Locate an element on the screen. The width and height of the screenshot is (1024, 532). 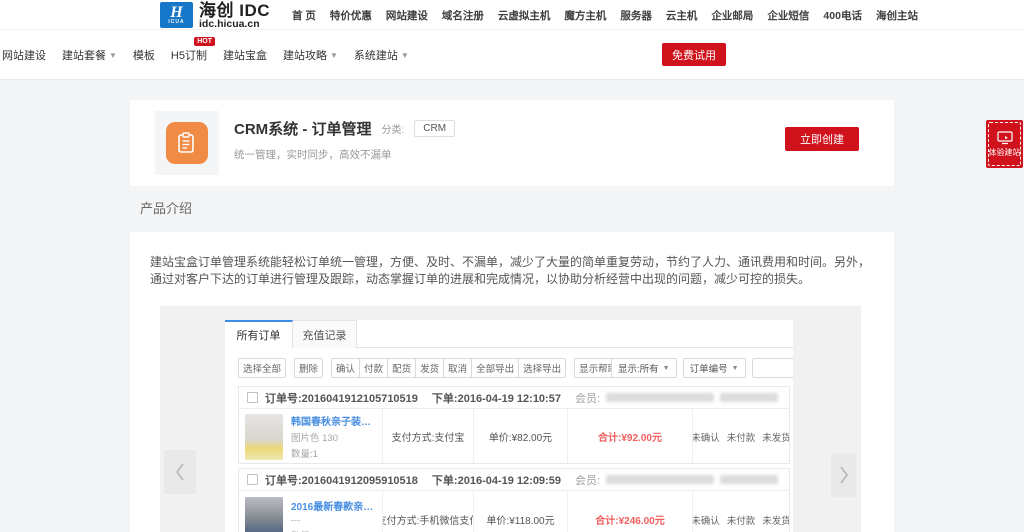
logo-text: 海创 IDC idc.hicua.cn is located at coordinates (234, 16).